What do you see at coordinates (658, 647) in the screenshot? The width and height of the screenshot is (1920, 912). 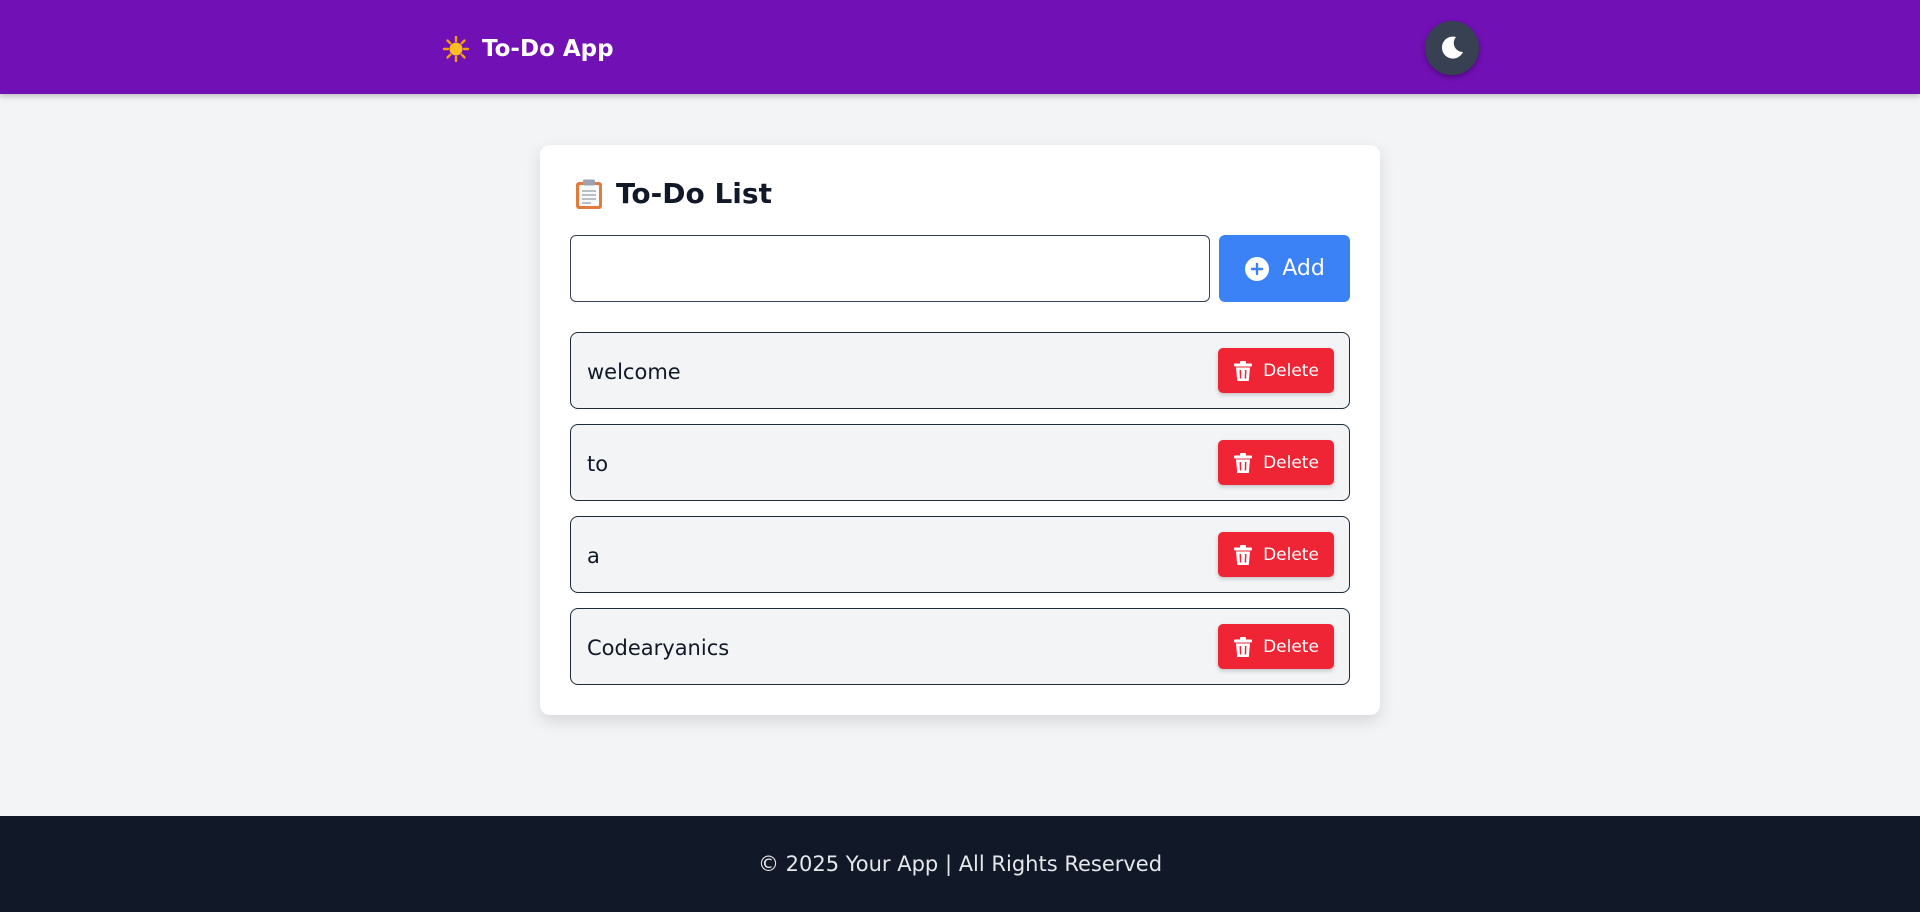 I see `task-text: Codearyanics` at bounding box center [658, 647].